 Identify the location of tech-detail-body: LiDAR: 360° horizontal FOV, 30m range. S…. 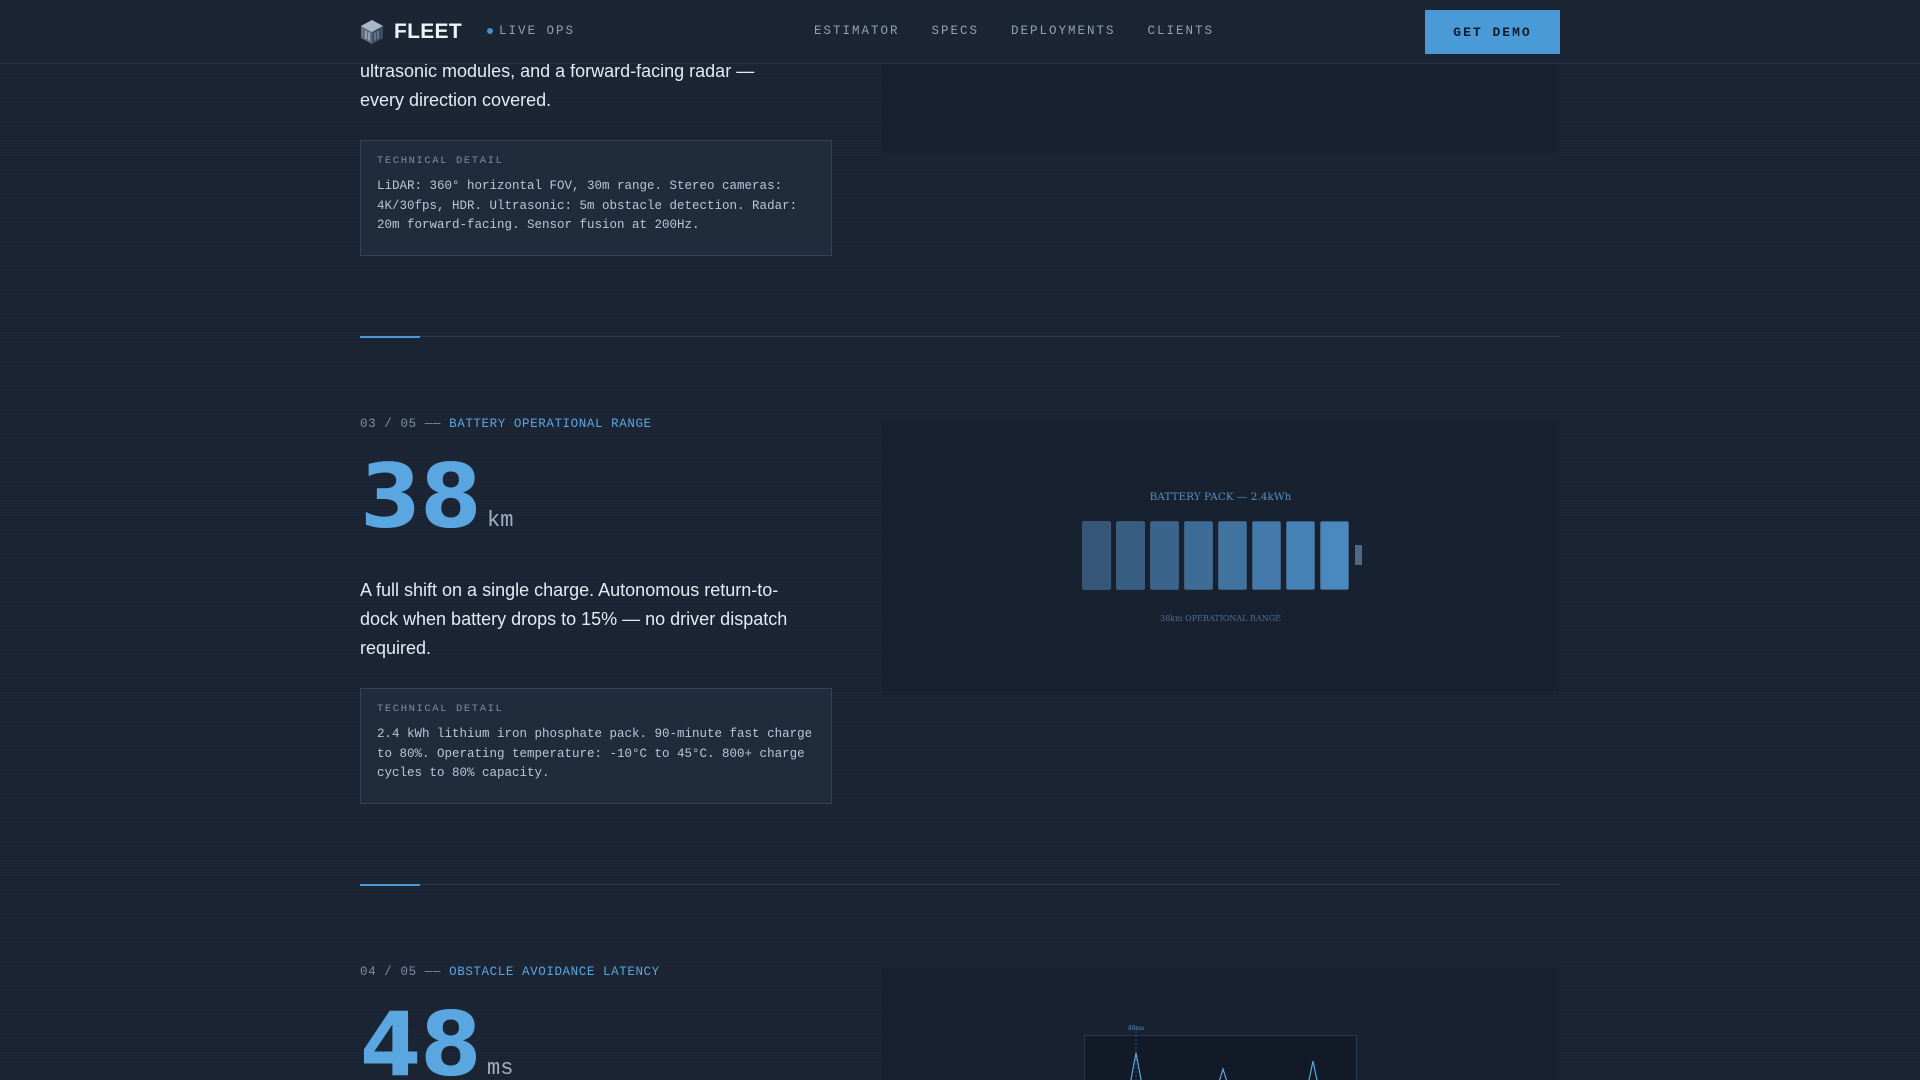
(587, 205).